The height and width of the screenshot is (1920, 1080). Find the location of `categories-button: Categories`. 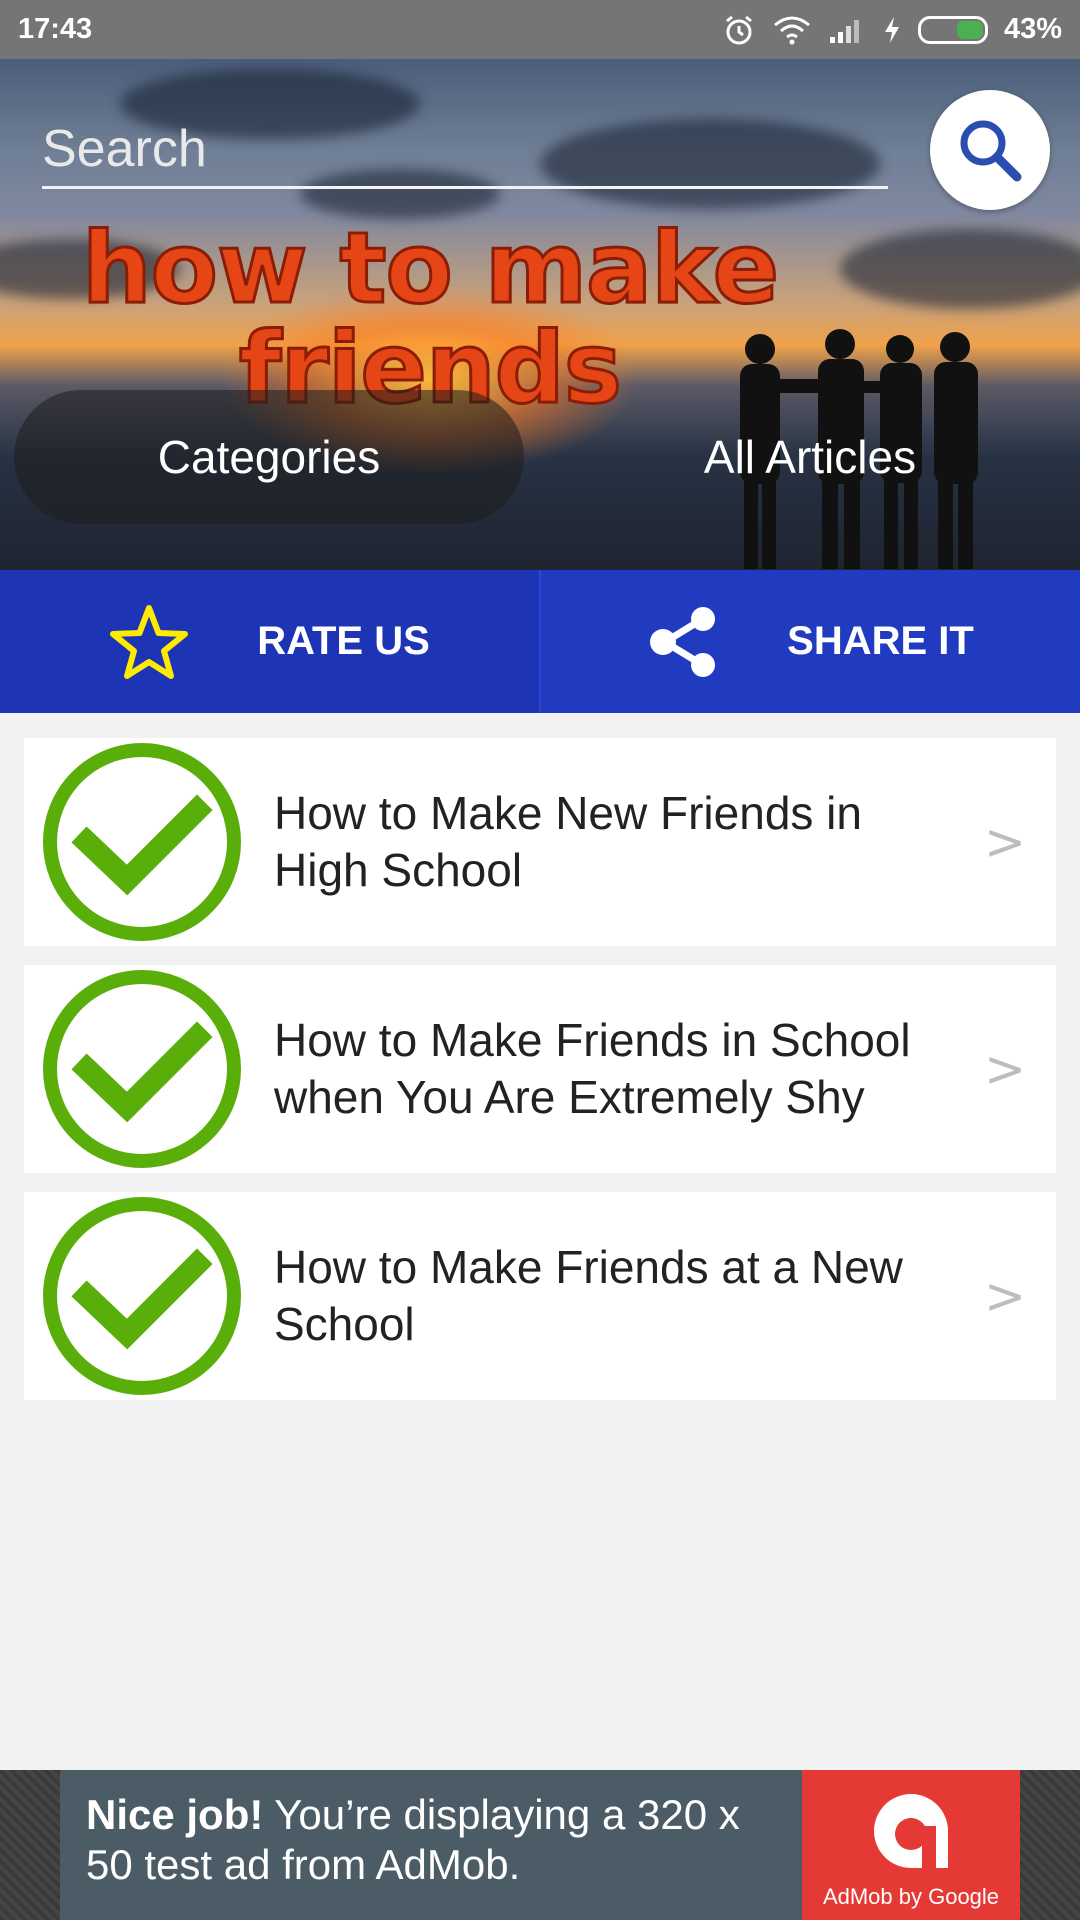

categories-button: Categories is located at coordinates (269, 457).